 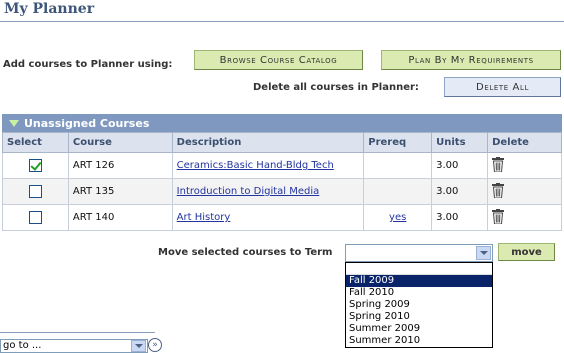 What do you see at coordinates (255, 165) in the screenshot?
I see `course-description-link: Ceramics:Basic Hand-Bldg Tech` at bounding box center [255, 165].